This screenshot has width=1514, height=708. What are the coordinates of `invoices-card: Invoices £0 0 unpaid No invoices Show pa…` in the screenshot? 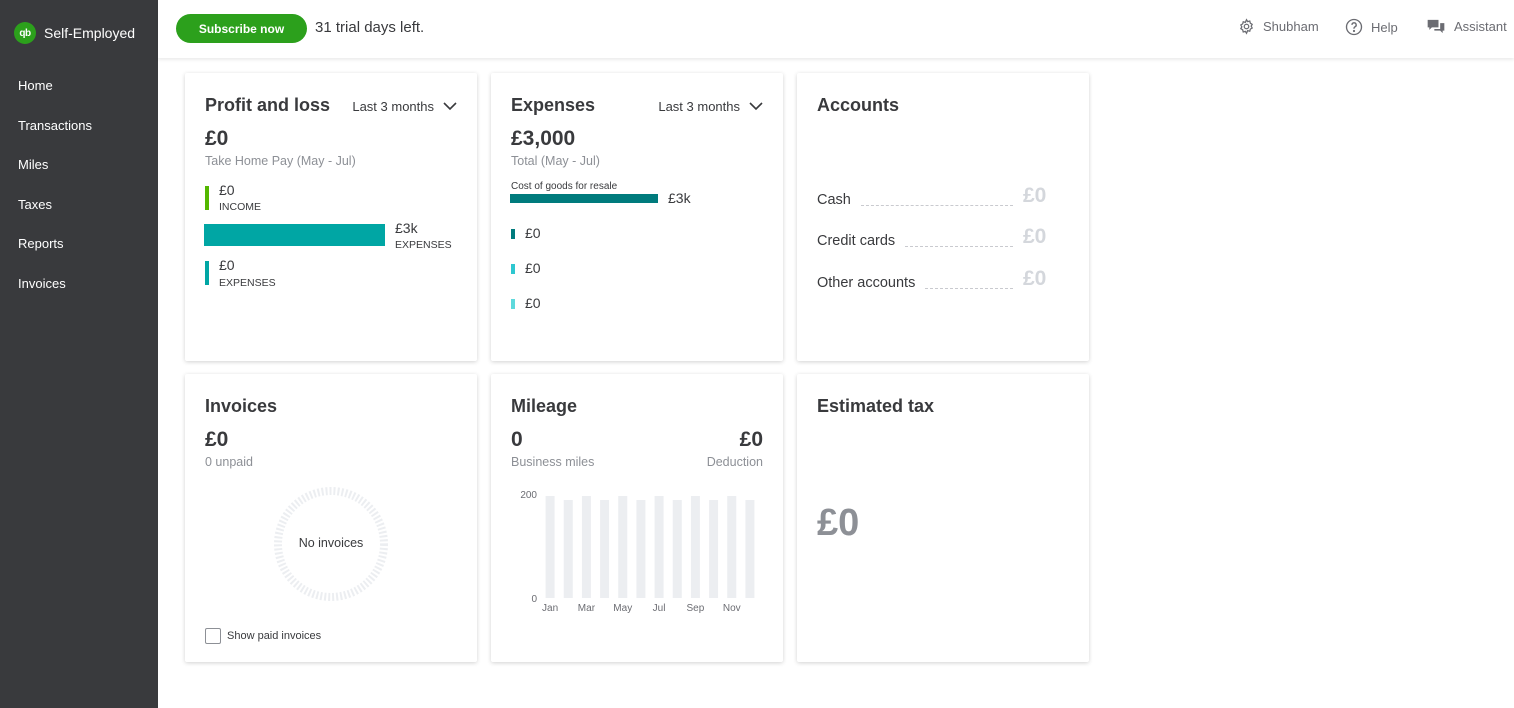 It's located at (331, 518).